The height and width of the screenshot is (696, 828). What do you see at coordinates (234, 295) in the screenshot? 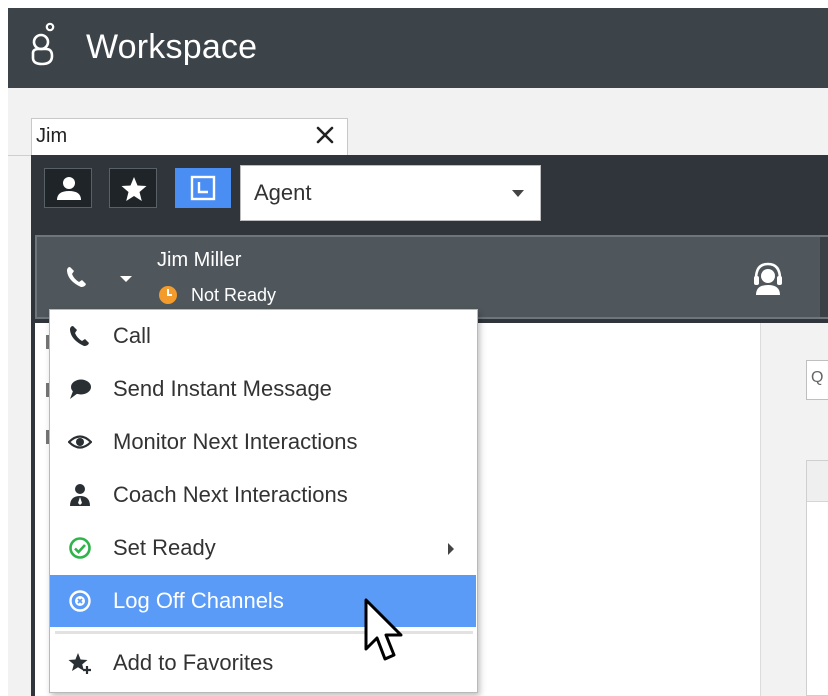
I see `contact-status: Not Ready` at bounding box center [234, 295].